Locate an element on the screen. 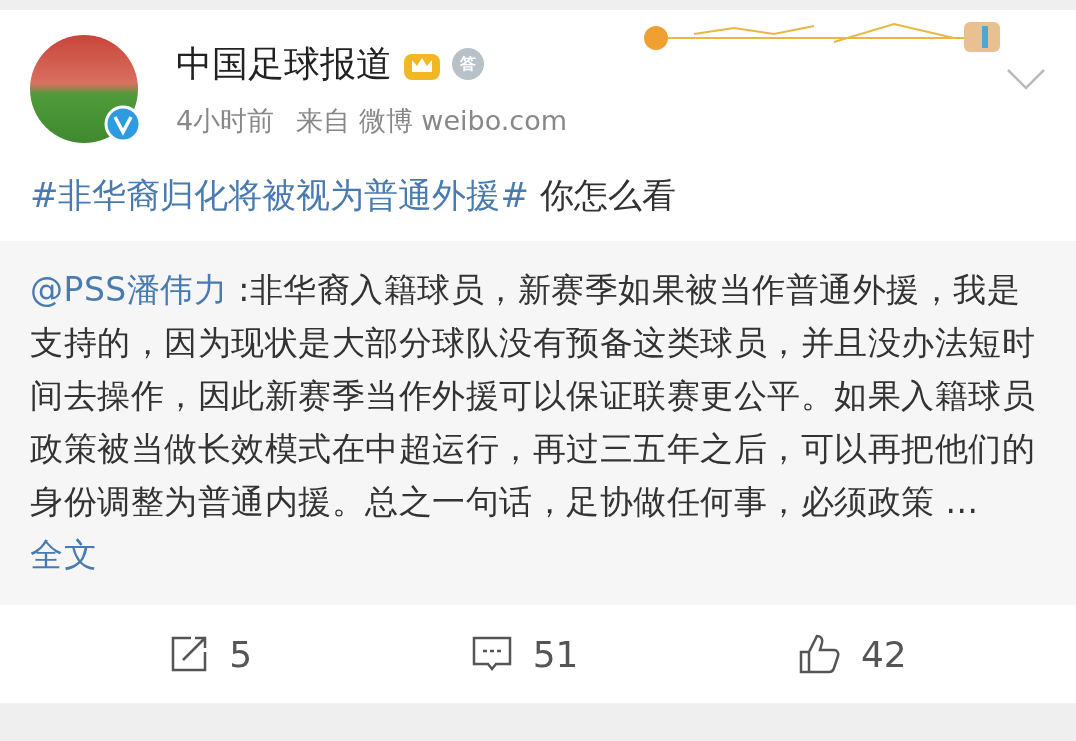 This screenshot has width=1076, height=741. post-text: #非华裔归化将被视为普通外援# 你怎么看 is located at coordinates (353, 195).